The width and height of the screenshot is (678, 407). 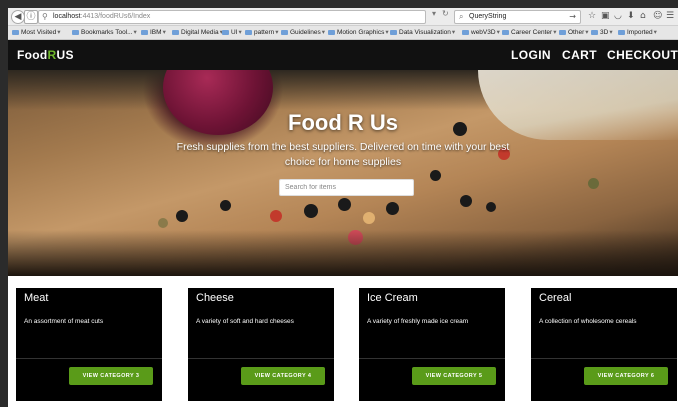 I want to click on page-info-icon: ⚲, so click(x=45, y=16).